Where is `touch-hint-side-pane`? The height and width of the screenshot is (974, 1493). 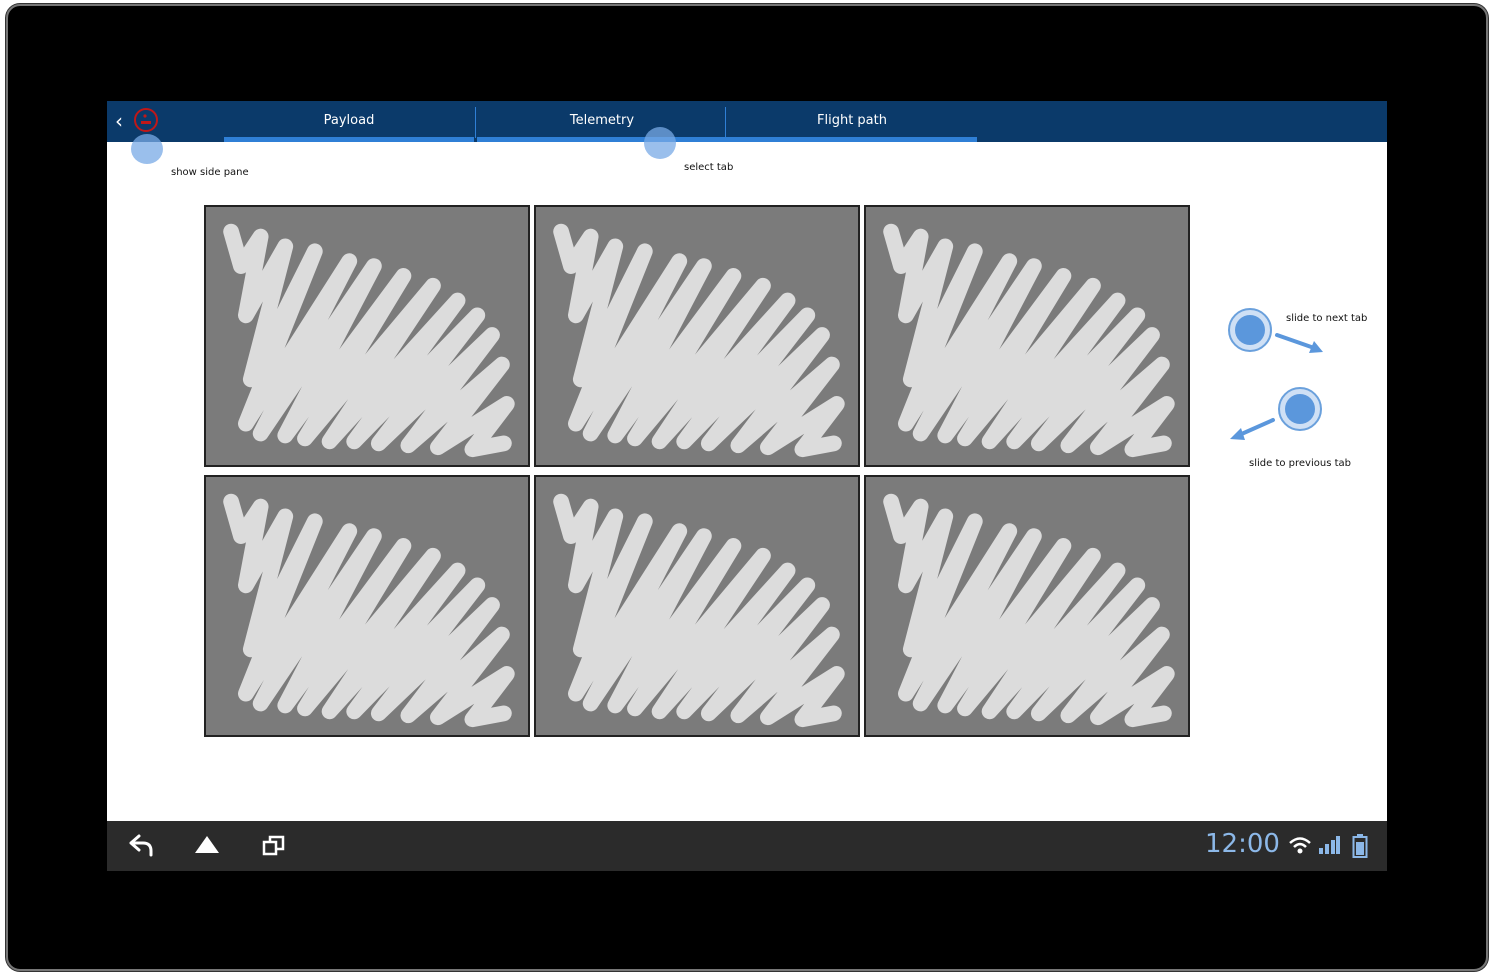 touch-hint-side-pane is located at coordinates (147, 149).